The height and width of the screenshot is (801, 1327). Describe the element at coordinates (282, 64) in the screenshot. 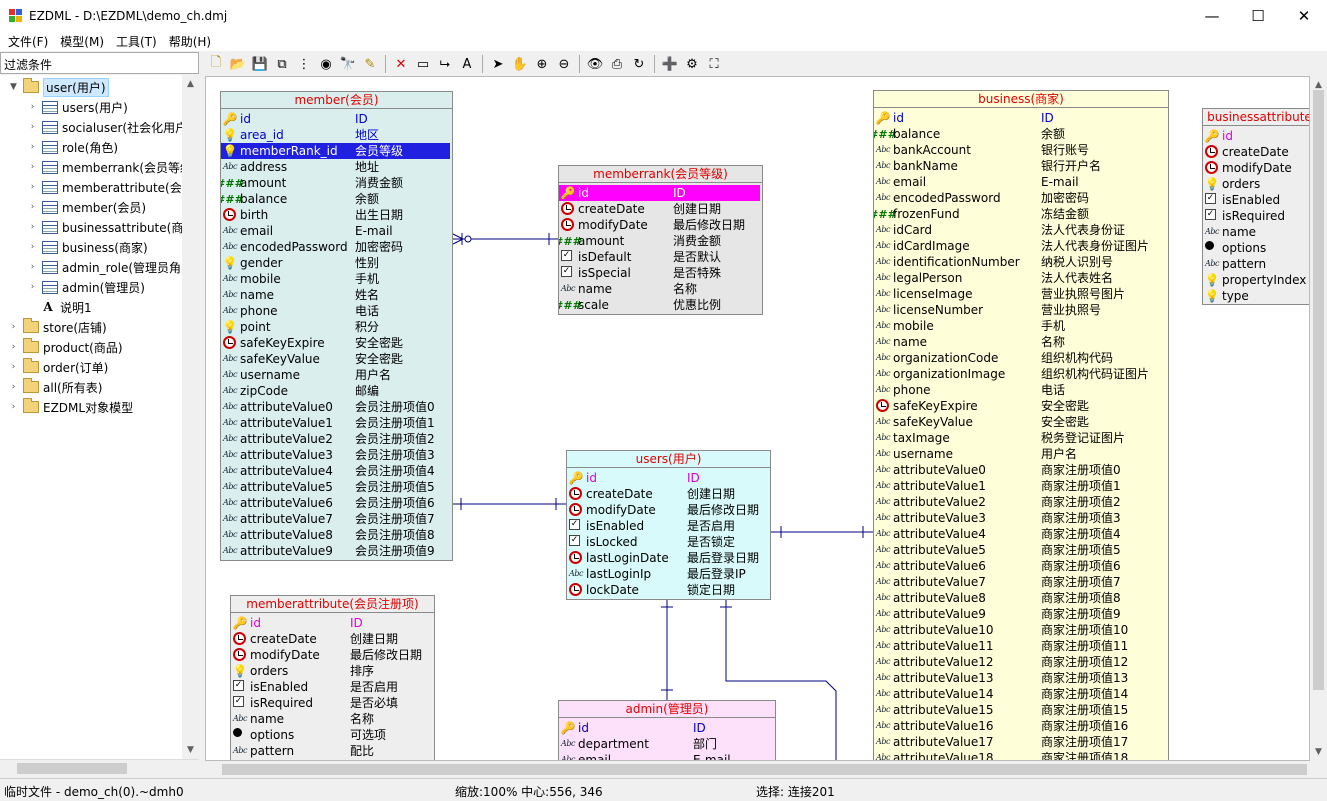

I see `copy-icon: ⧉` at that location.